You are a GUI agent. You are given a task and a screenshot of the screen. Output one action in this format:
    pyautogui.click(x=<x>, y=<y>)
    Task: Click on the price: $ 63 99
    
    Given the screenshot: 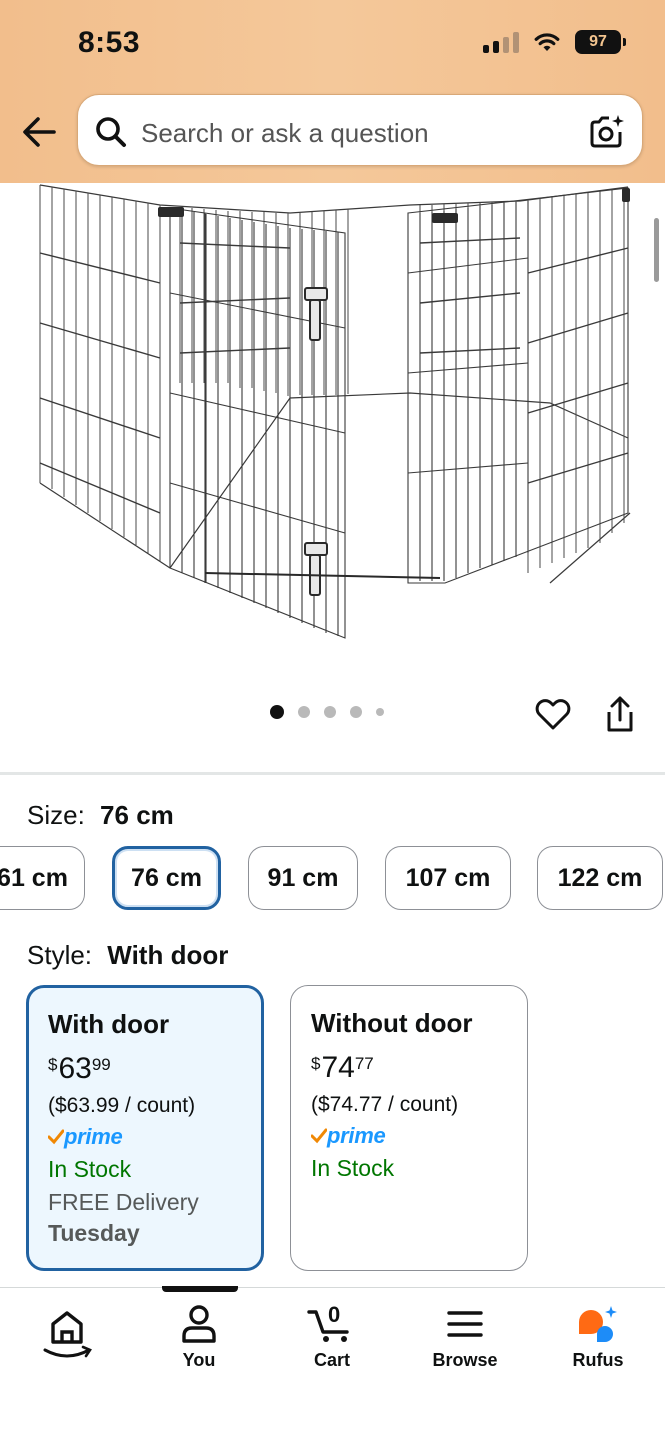 What is the action you would take?
    pyautogui.click(x=154, y=1069)
    